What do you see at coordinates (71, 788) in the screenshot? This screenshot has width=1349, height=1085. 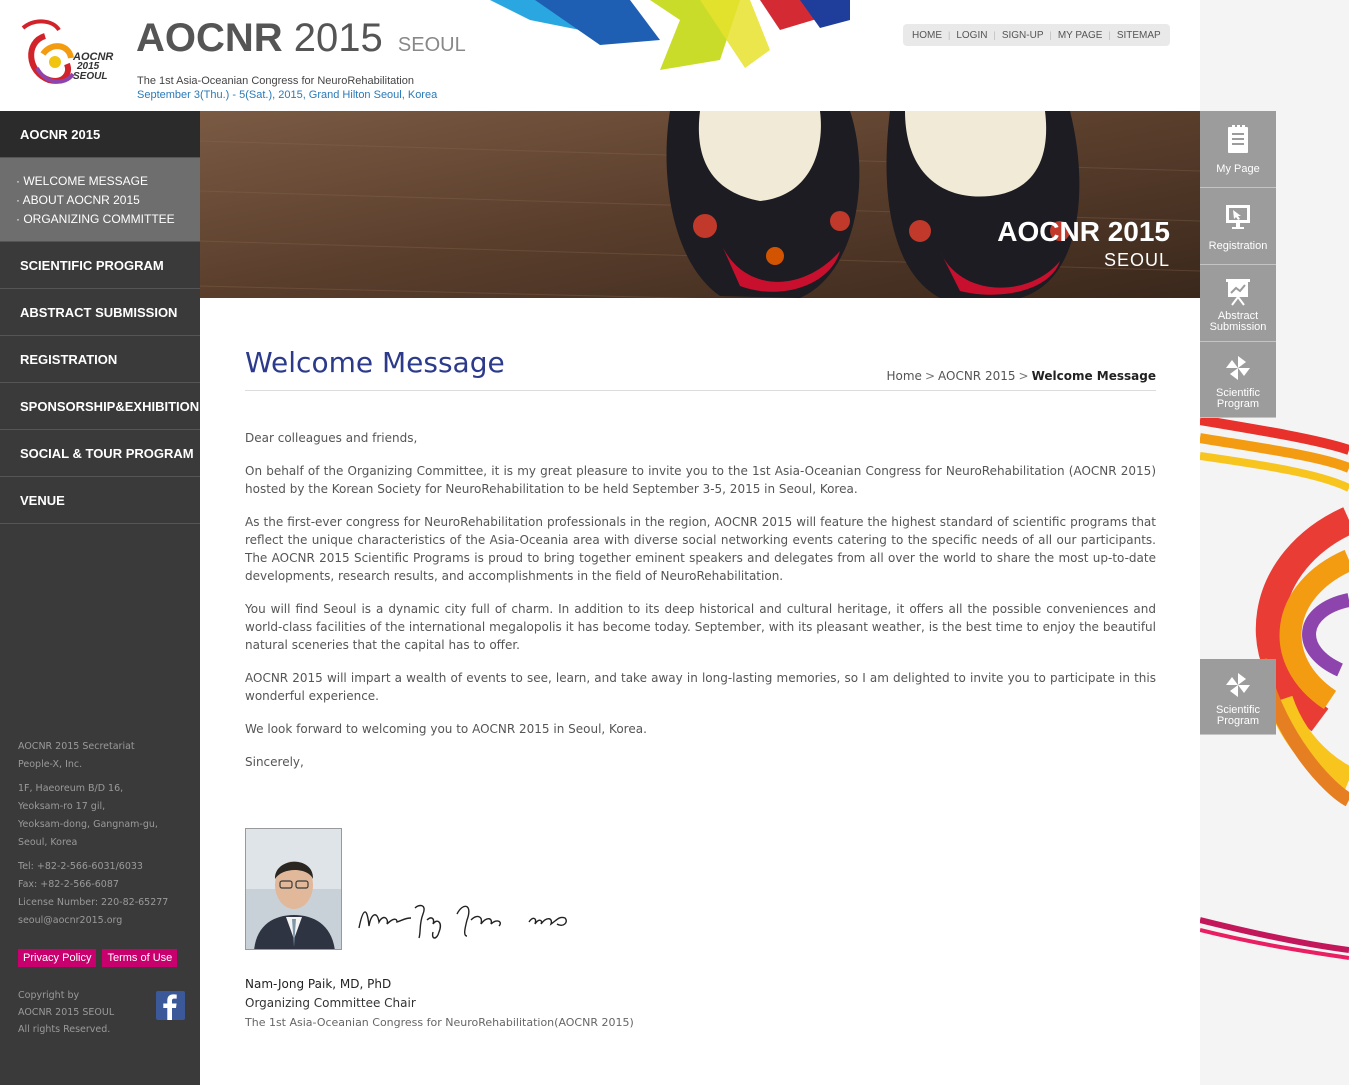 I see `address-line: 1F, Haeoreum B/D 16,` at bounding box center [71, 788].